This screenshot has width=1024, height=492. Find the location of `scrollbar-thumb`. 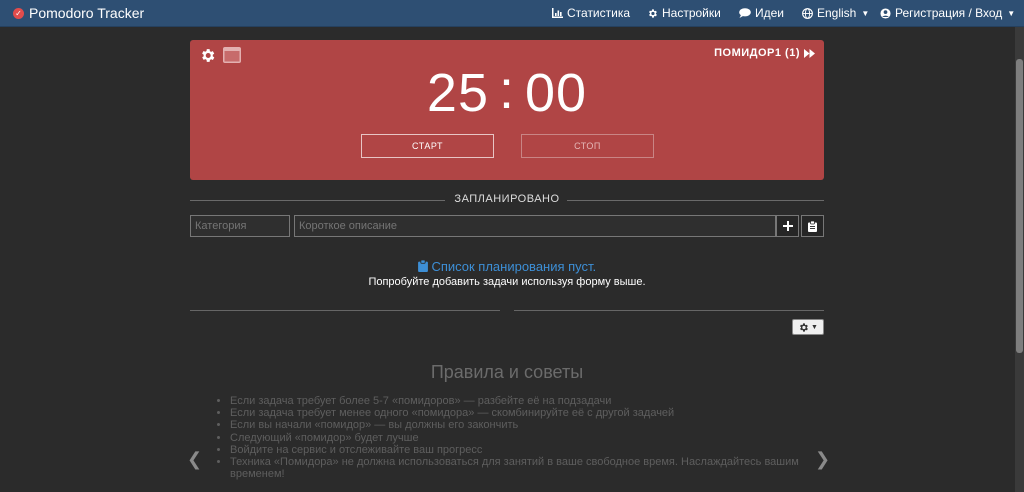

scrollbar-thumb is located at coordinates (1019, 206).